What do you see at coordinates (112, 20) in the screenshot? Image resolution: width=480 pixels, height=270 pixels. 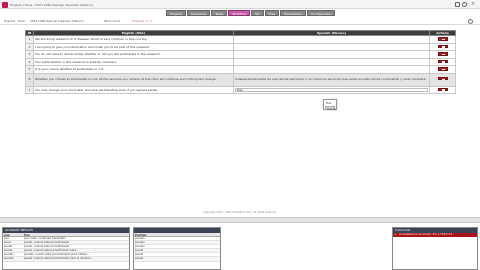 I see `info-word-count: Word count` at bounding box center [112, 20].